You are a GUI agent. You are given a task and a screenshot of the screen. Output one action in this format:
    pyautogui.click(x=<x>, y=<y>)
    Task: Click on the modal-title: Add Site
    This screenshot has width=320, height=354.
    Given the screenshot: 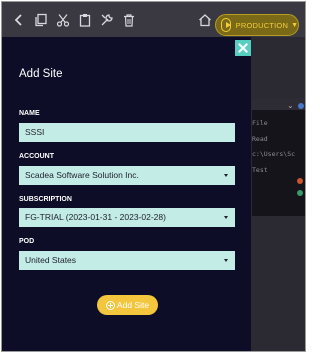 What is the action you would take?
    pyautogui.click(x=41, y=74)
    